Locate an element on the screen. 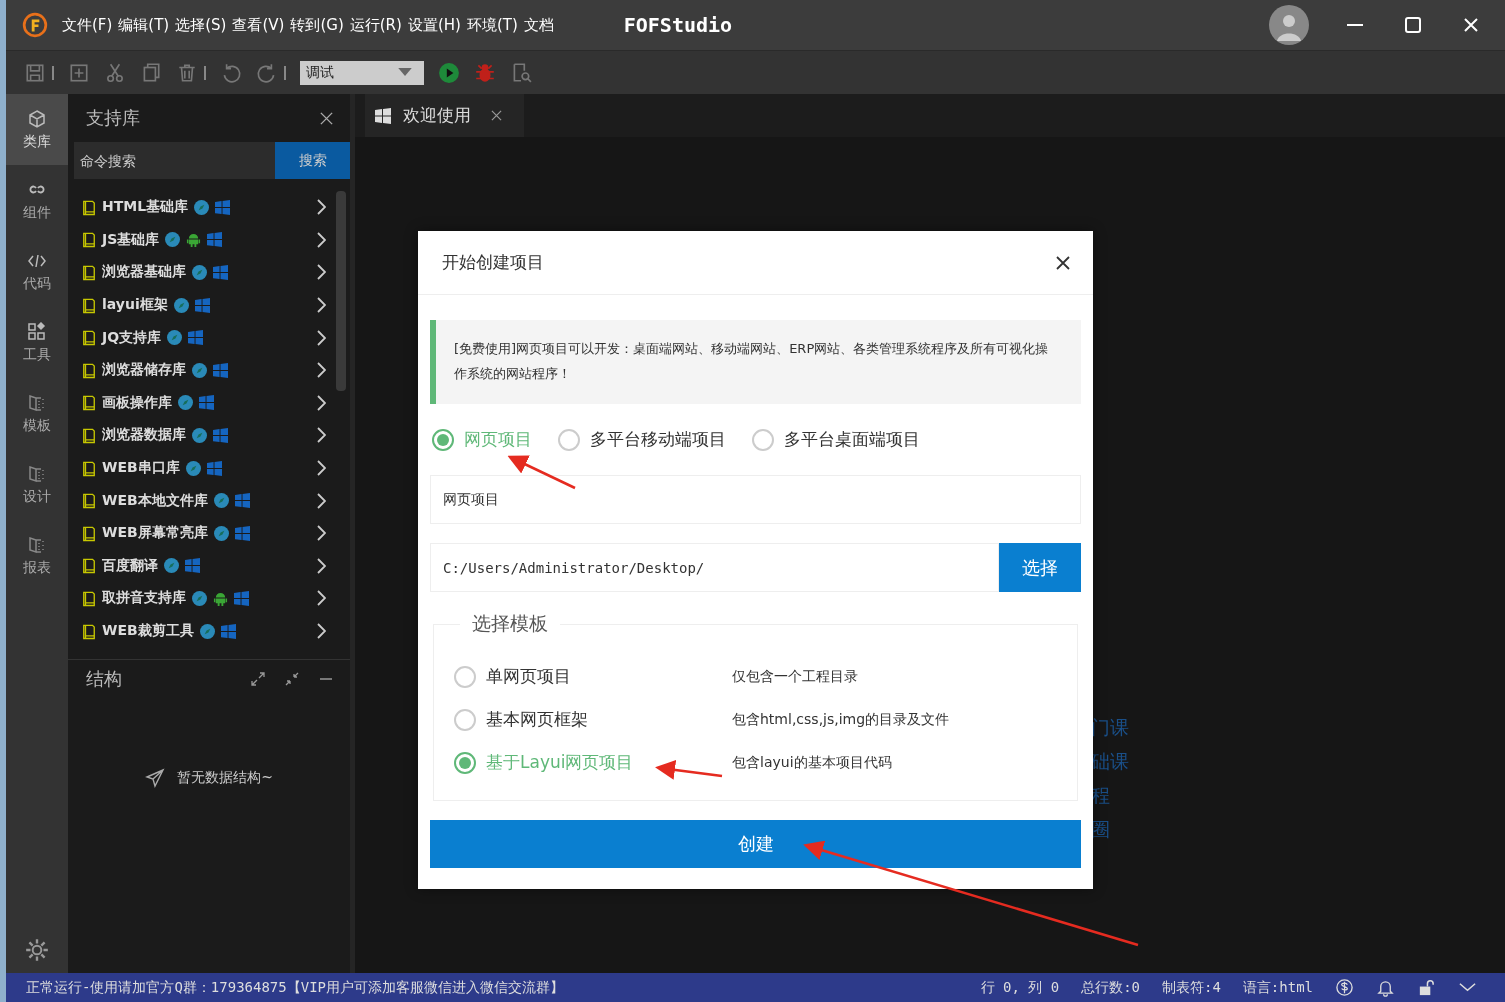  search-button: 搜索 is located at coordinates (312, 160).